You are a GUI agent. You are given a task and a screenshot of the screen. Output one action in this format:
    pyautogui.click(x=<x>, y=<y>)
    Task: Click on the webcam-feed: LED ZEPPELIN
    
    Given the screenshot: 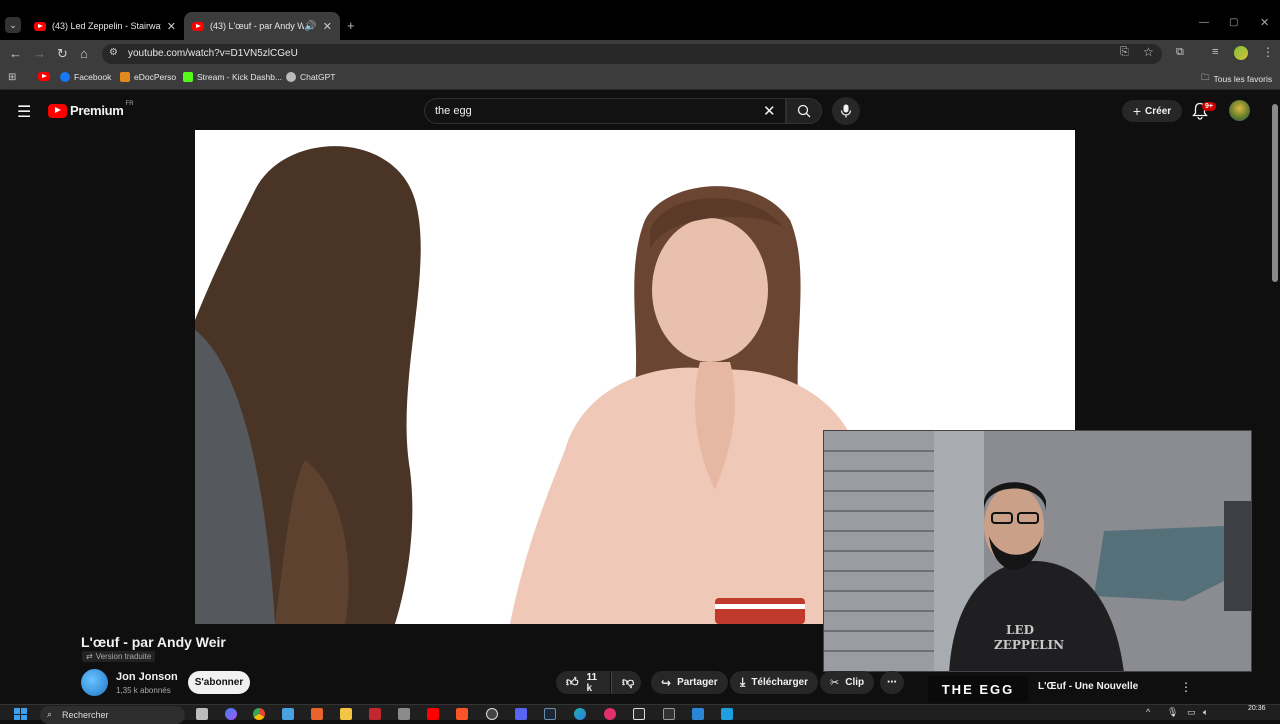 What is the action you would take?
    pyautogui.click(x=1037, y=551)
    